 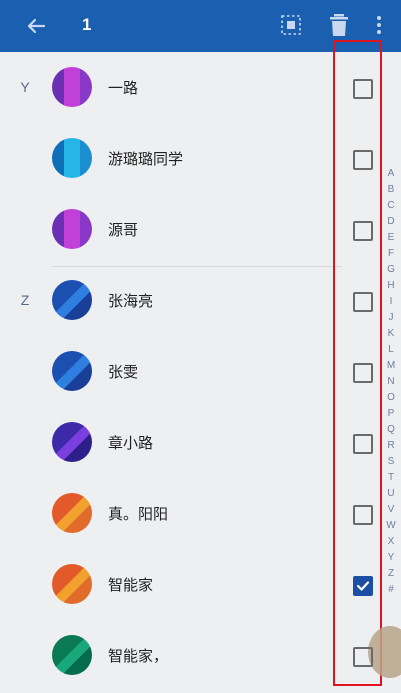 I want to click on back-button, so click(x=36, y=26).